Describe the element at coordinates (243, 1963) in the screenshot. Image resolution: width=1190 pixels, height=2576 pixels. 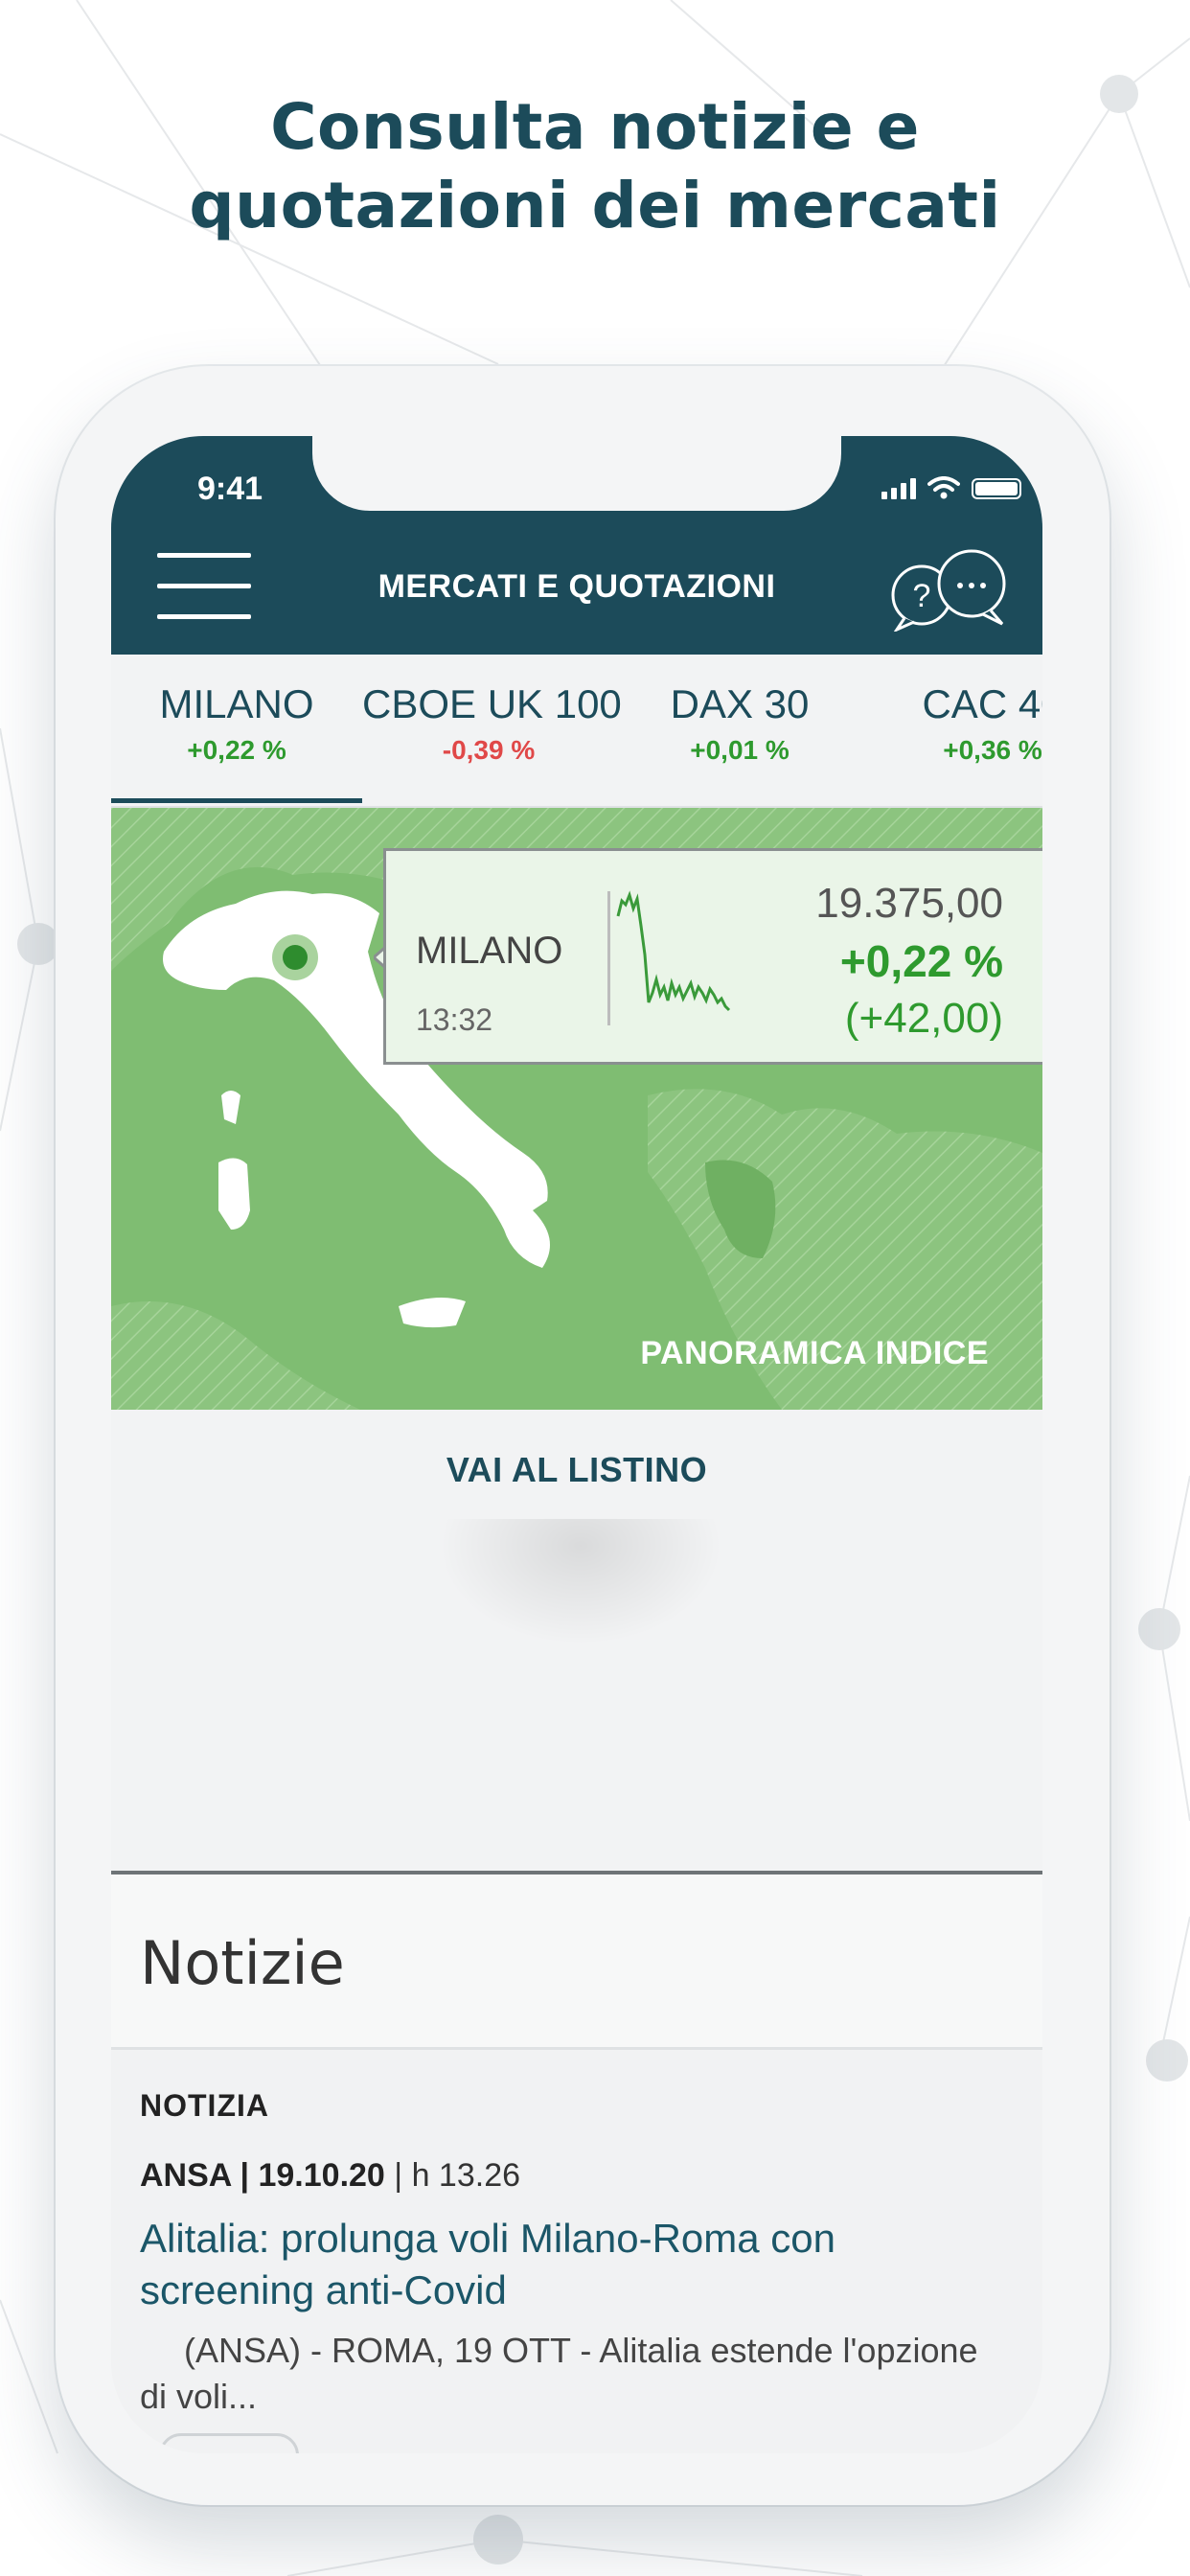
I see `news-section-title: Notizie` at that location.